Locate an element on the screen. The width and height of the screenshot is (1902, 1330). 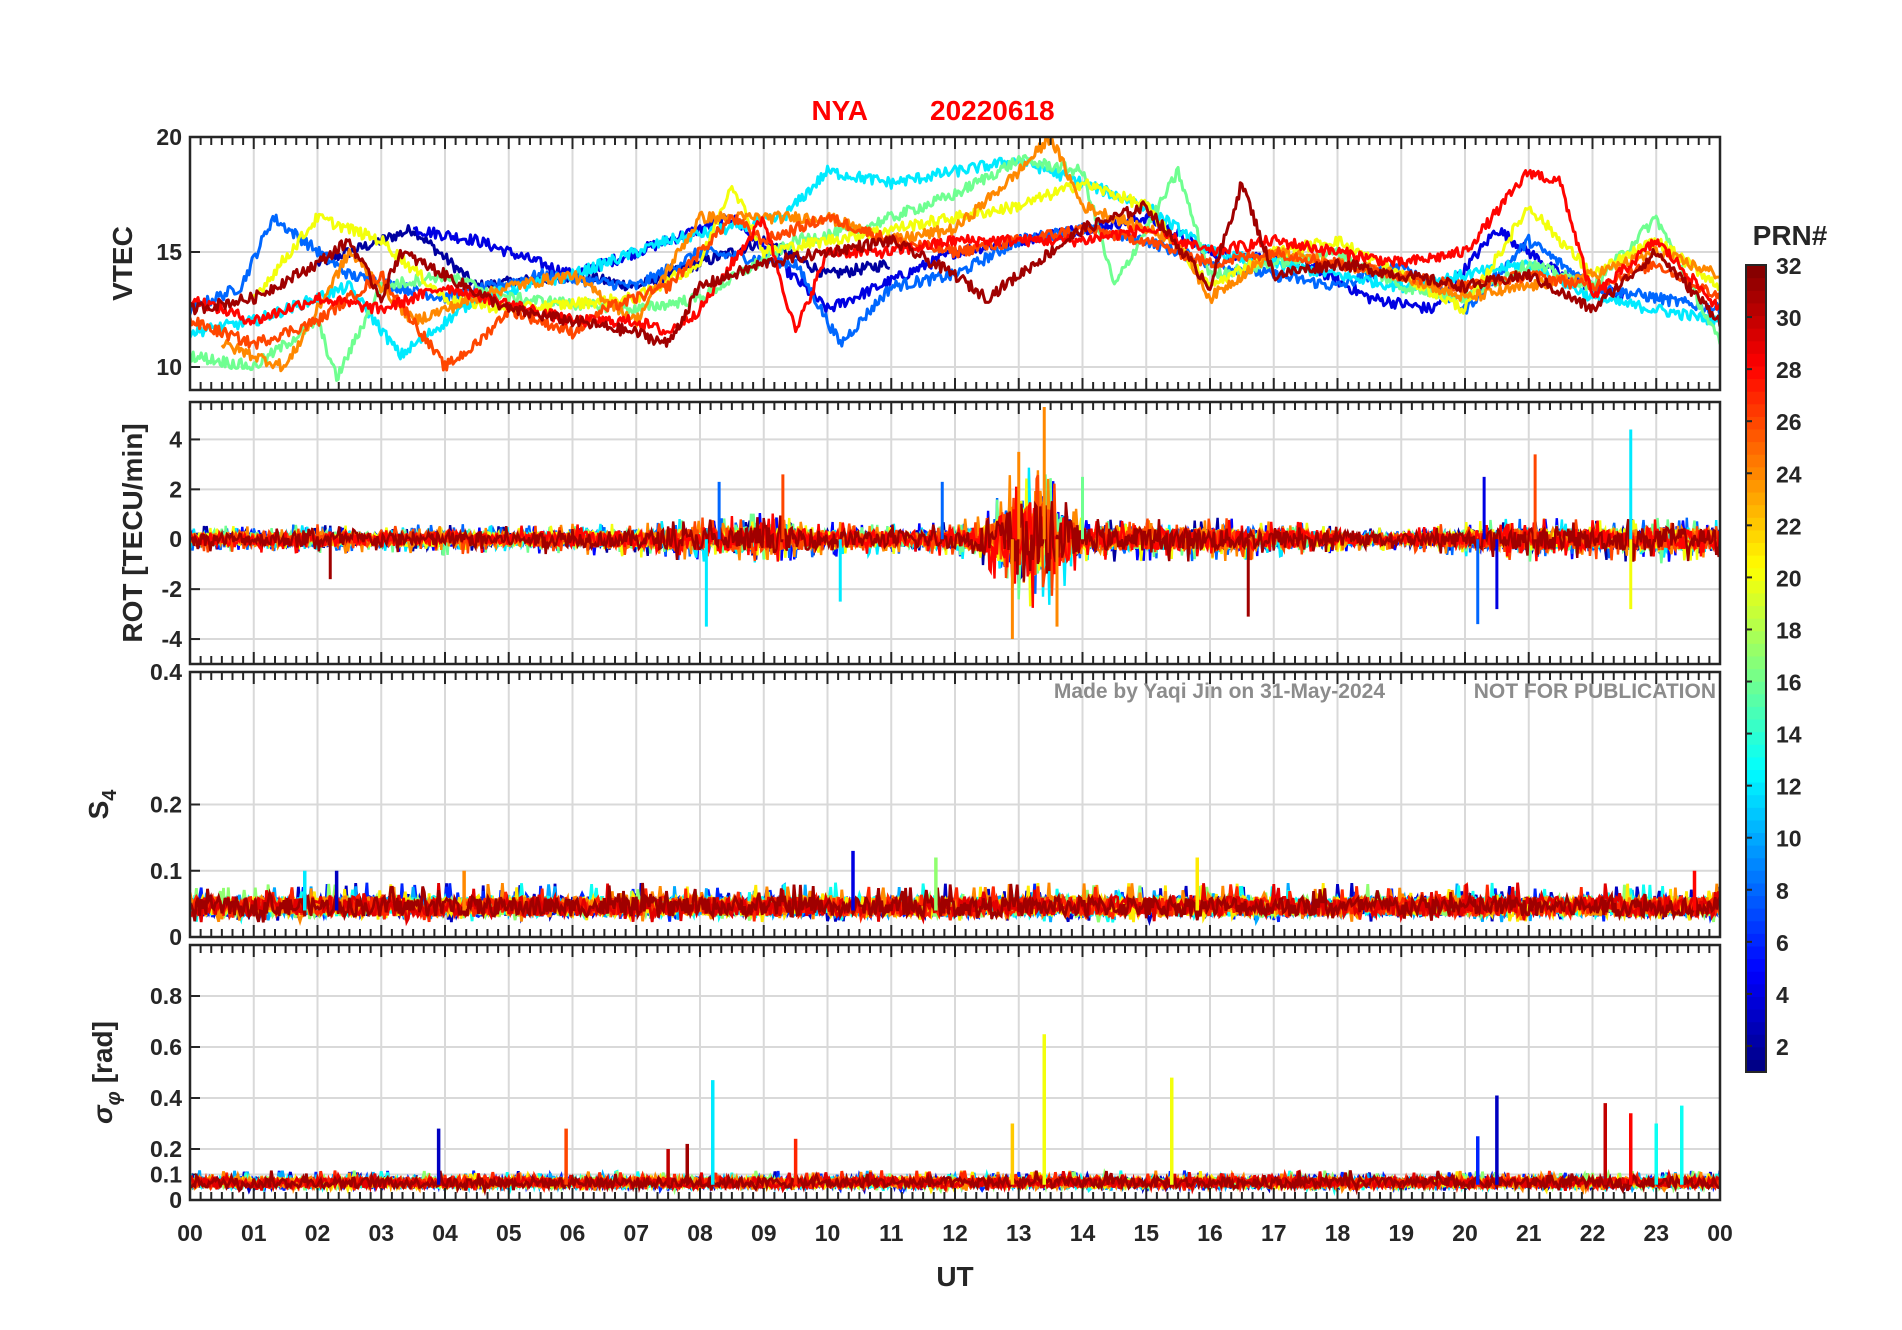
x-tick-label: 16 is located at coordinates (1210, 1233).